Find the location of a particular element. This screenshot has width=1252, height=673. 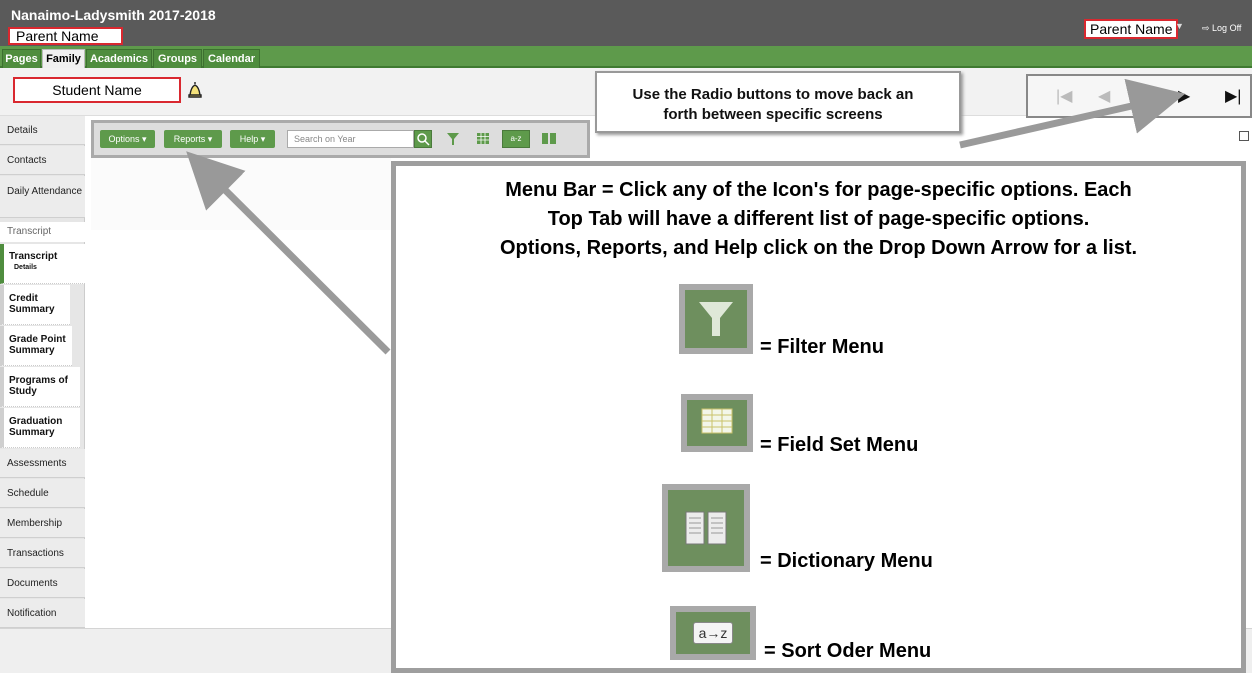

legend-label: = Dictionary Menu is located at coordinates (846, 561).